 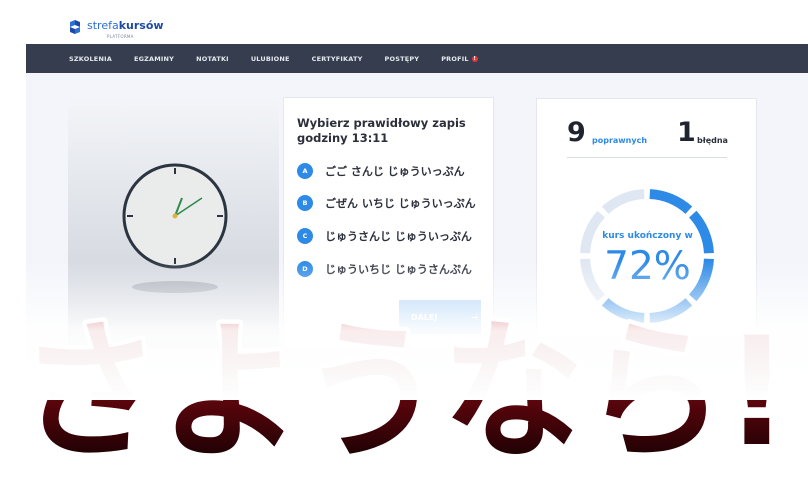 I want to click on progress-value: 72%, so click(x=647, y=266).